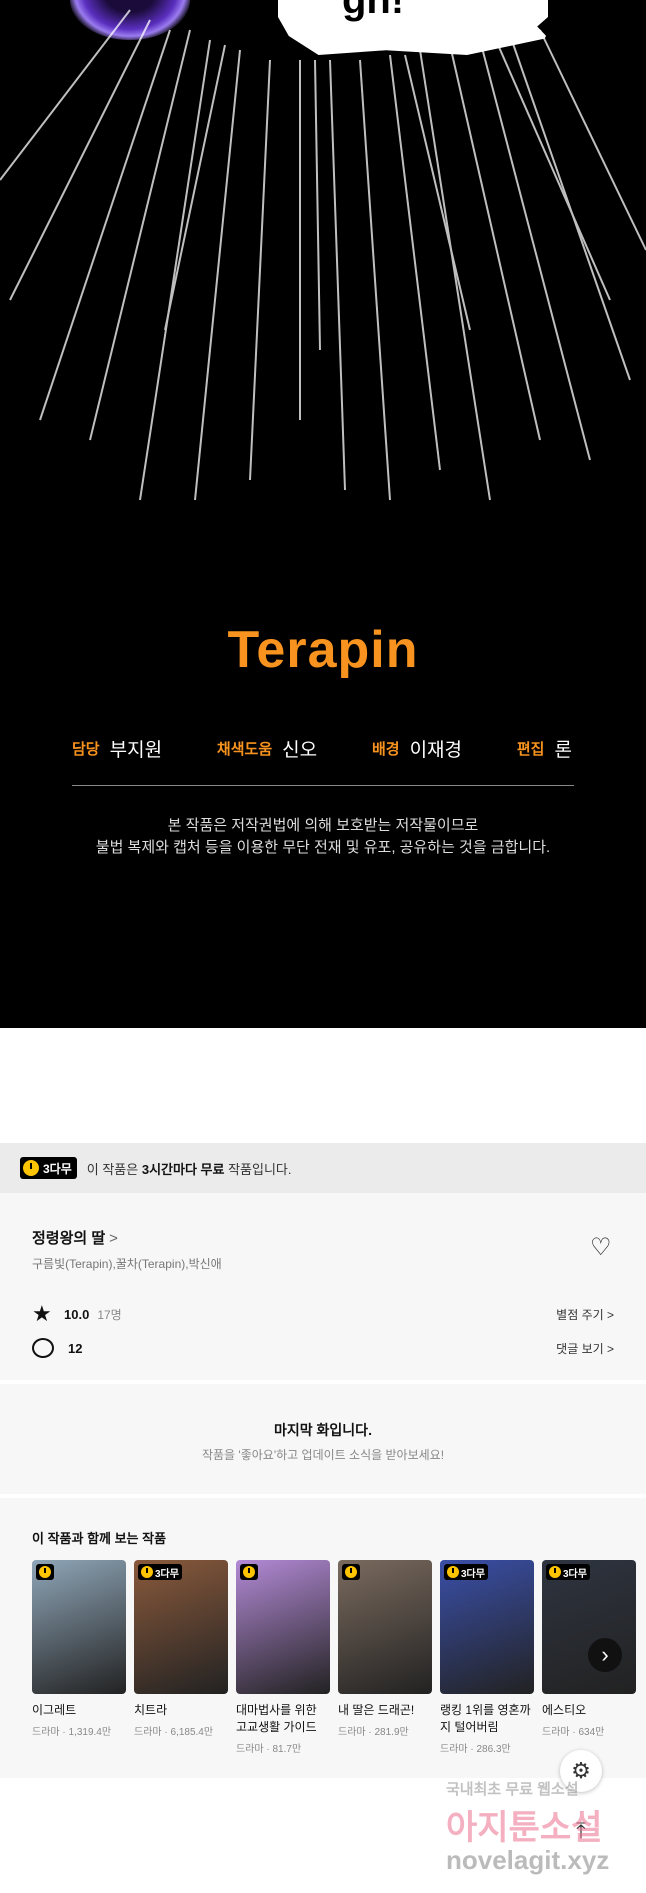 The width and height of the screenshot is (646, 1893). I want to click on card-title: 대마법사를 위한 고교생활 가이드, so click(276, 1718).